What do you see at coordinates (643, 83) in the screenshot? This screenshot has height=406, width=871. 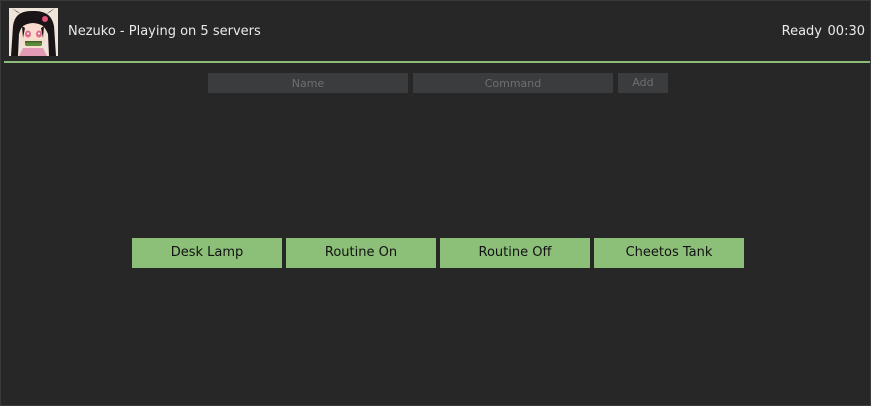 I see `add-button: Add` at bounding box center [643, 83].